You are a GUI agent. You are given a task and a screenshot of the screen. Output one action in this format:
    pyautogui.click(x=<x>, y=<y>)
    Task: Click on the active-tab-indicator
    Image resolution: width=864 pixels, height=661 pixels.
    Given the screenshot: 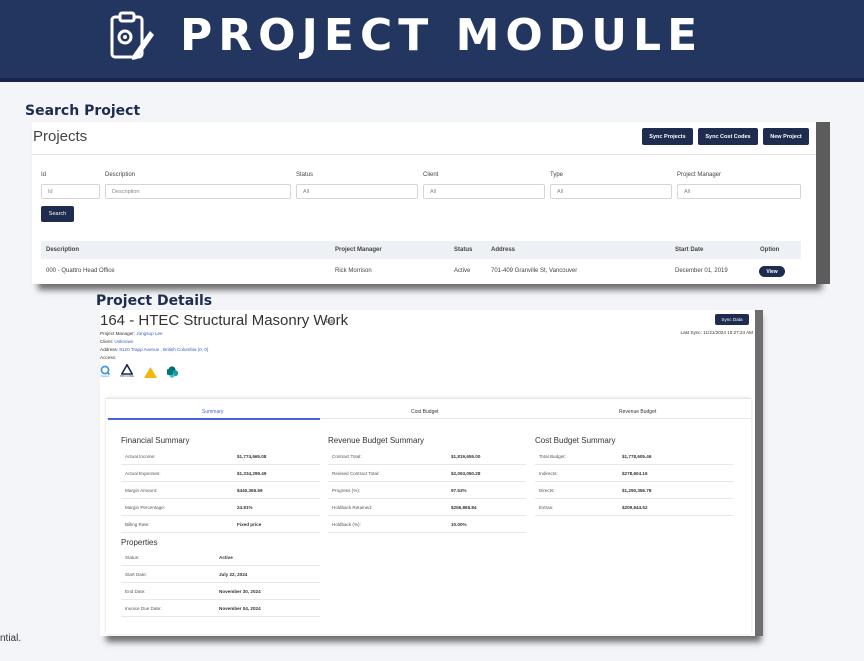 What is the action you would take?
    pyautogui.click(x=214, y=419)
    